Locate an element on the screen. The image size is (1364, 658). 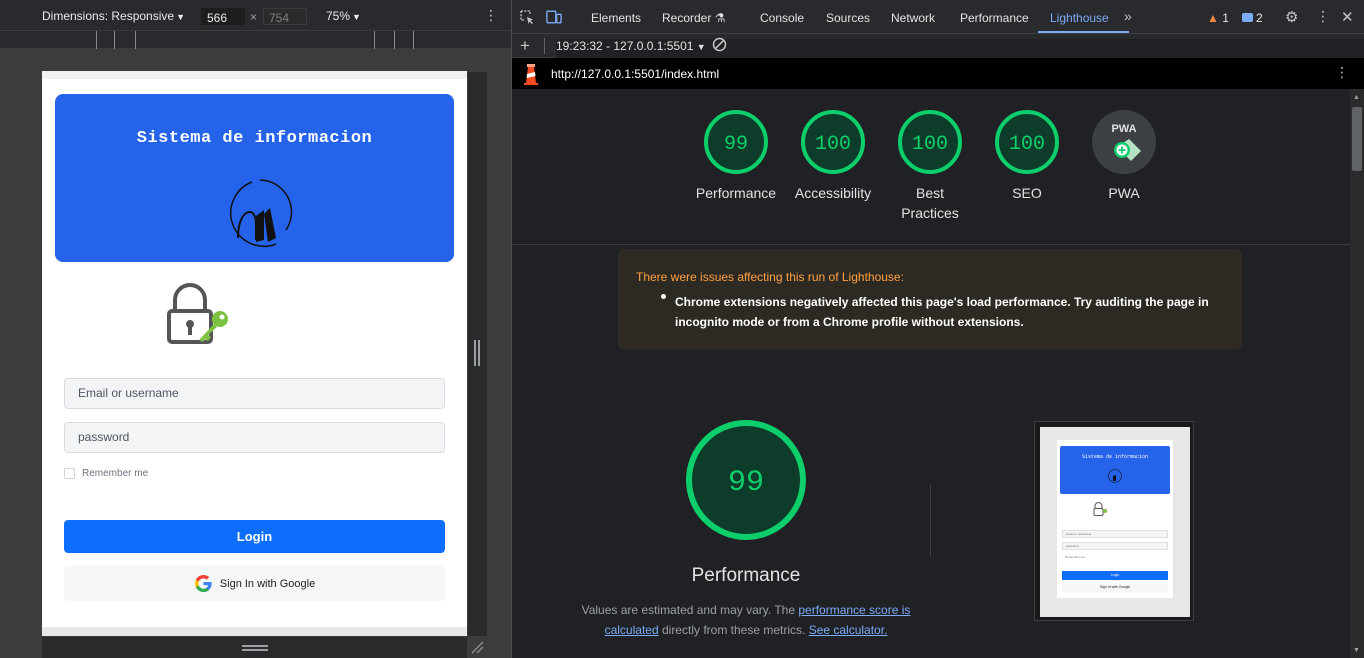
big-score-value: 99 is located at coordinates (746, 483).